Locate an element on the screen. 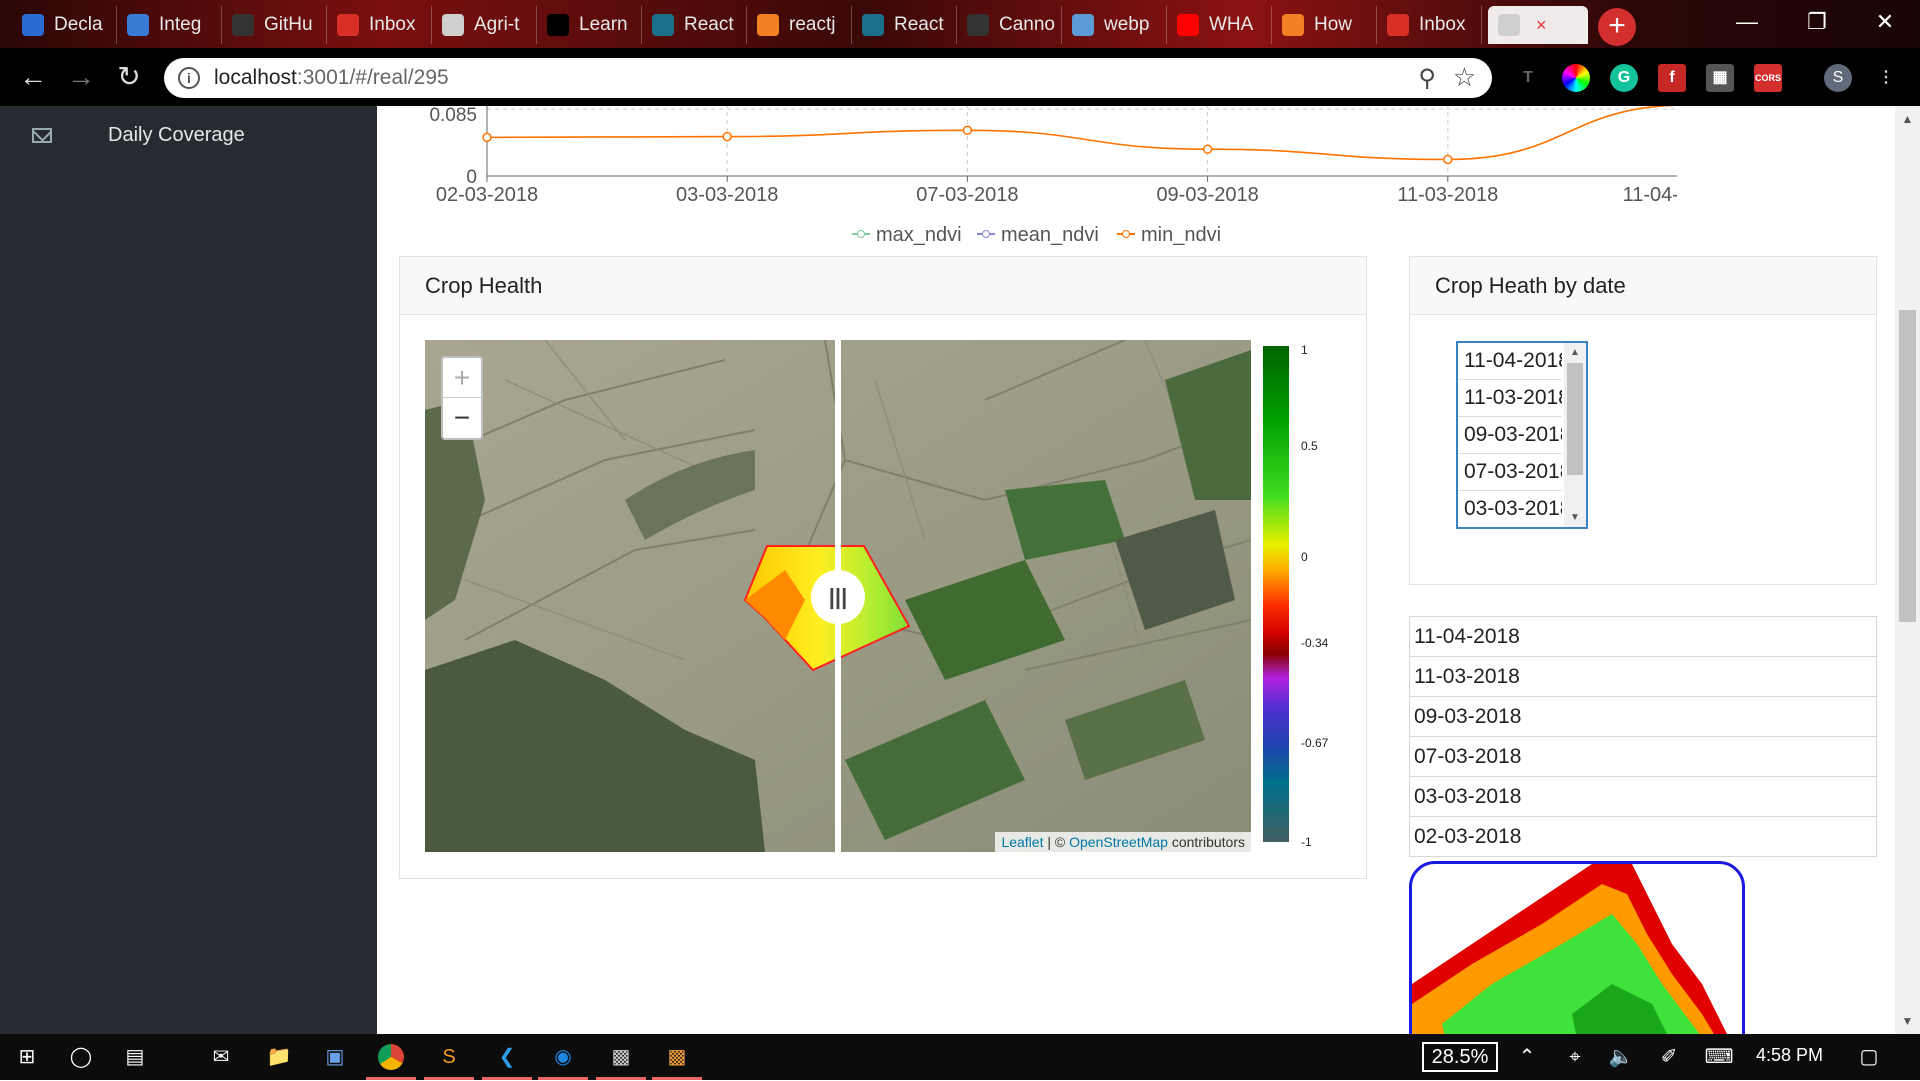  wifi-icon: ⌖ is located at coordinates (1575, 1057).